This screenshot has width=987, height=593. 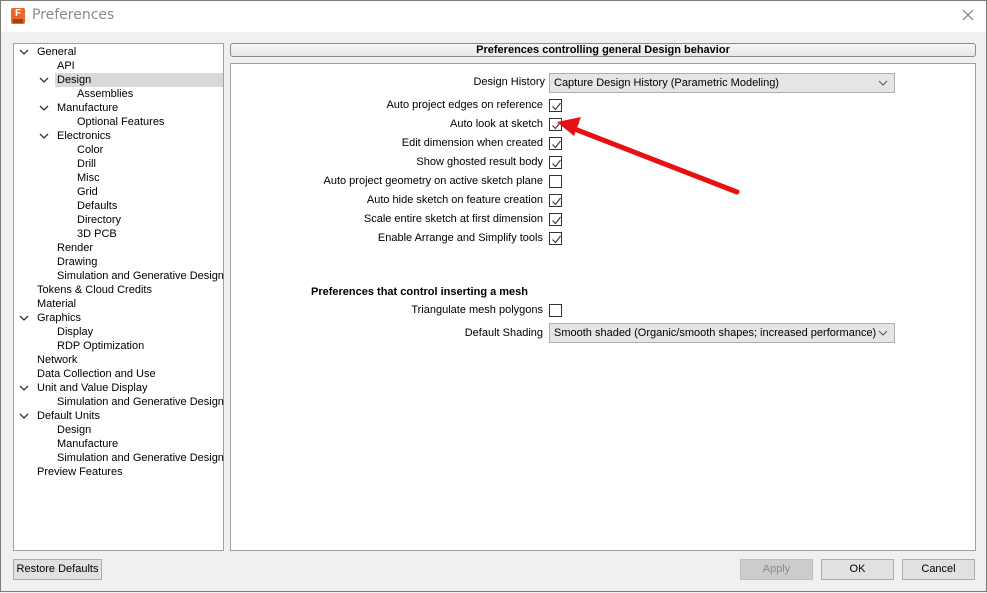 What do you see at coordinates (387, 333) in the screenshot?
I see `default-shading-row: Default Shading` at bounding box center [387, 333].